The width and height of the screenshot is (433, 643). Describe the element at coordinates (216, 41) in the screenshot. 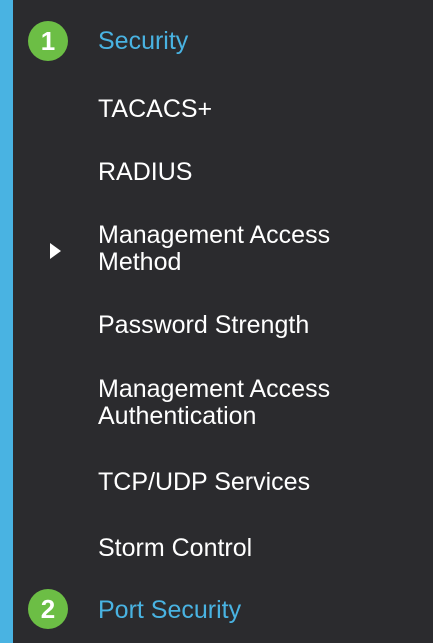

I see `sidebar-section-security: 1 Security` at that location.